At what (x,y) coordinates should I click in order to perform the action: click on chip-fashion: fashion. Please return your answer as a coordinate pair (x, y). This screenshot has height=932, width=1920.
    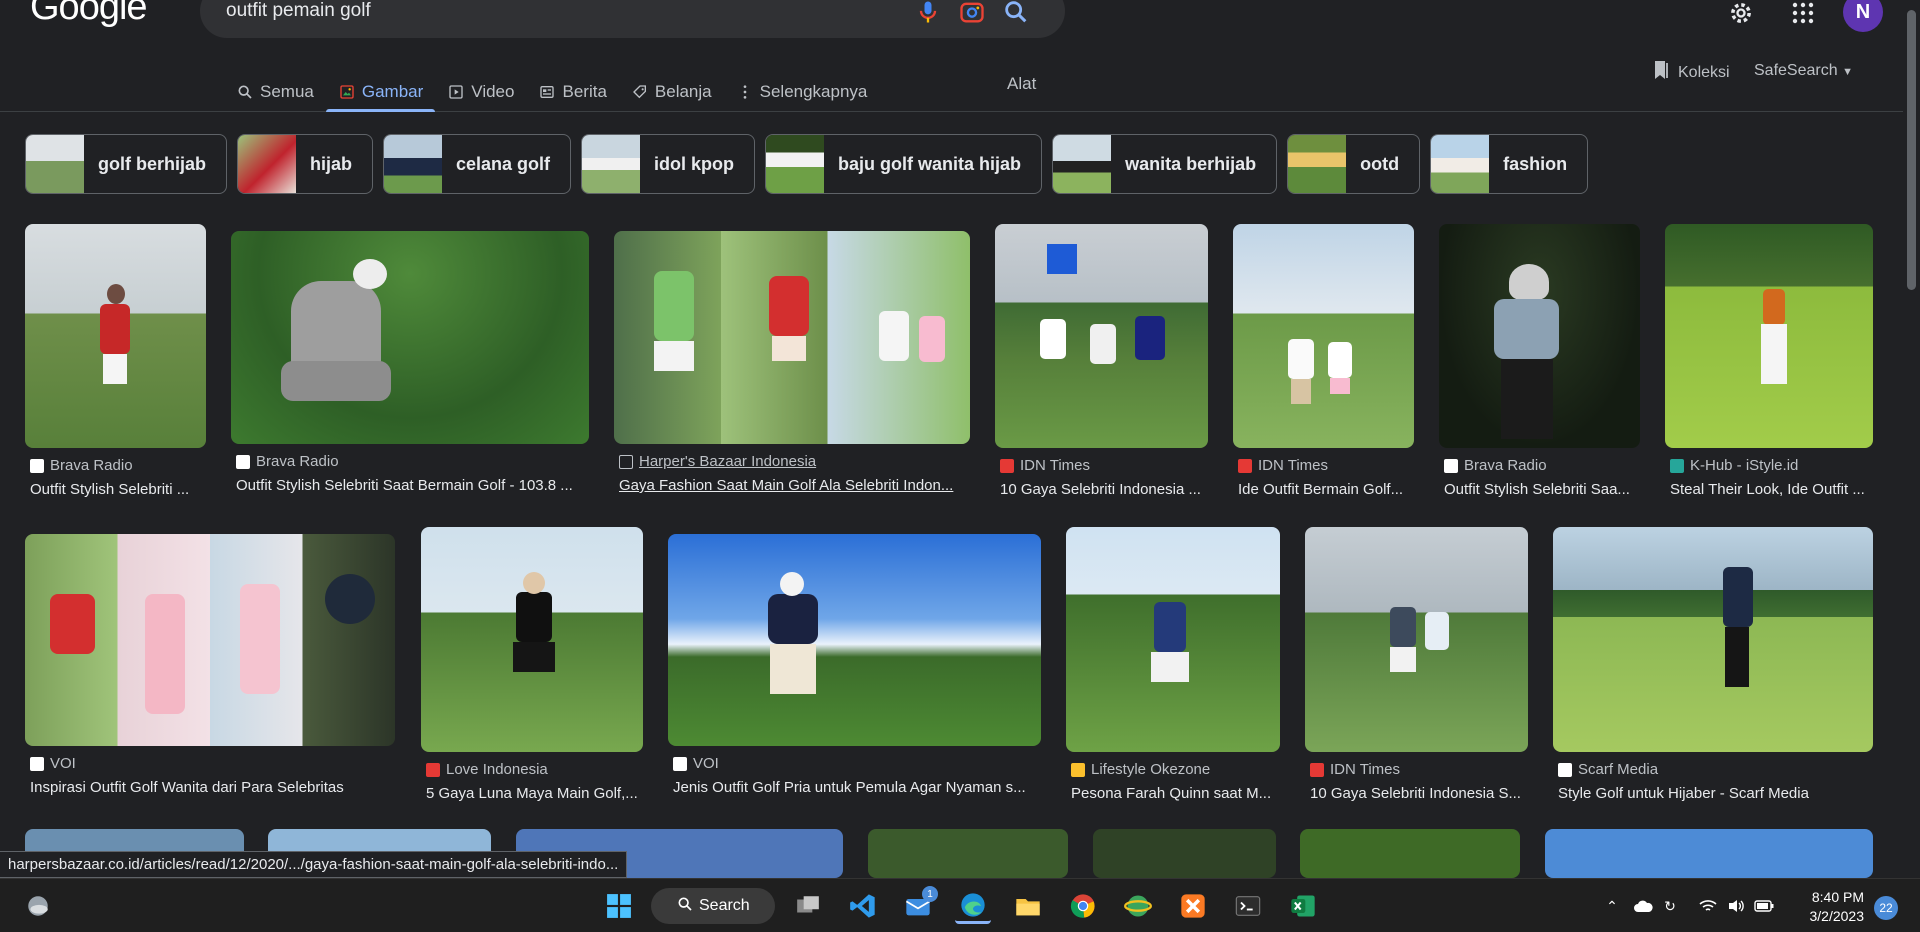
    Looking at the image, I should click on (1509, 164).